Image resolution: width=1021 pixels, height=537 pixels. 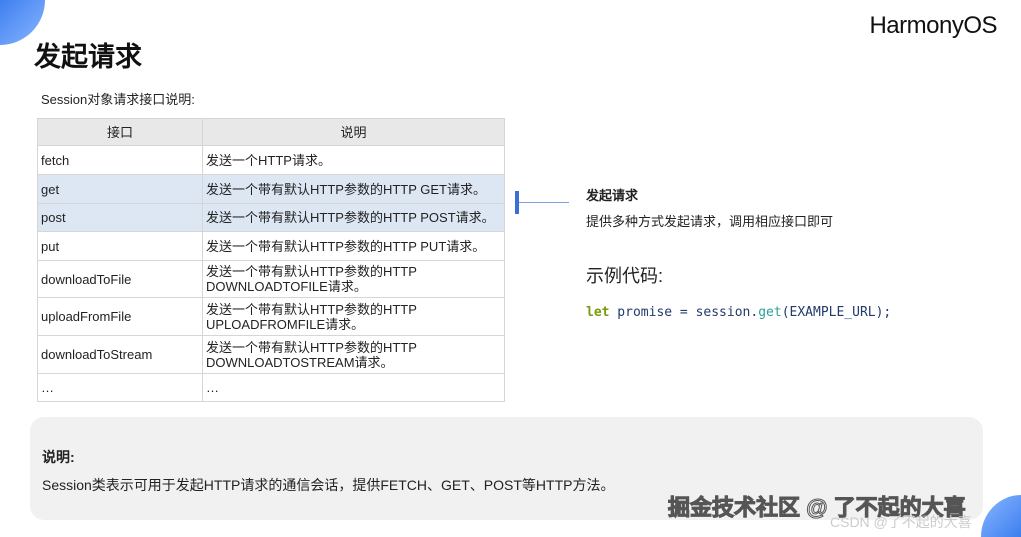 I want to click on code-title: 示例代码:, so click(x=625, y=276).